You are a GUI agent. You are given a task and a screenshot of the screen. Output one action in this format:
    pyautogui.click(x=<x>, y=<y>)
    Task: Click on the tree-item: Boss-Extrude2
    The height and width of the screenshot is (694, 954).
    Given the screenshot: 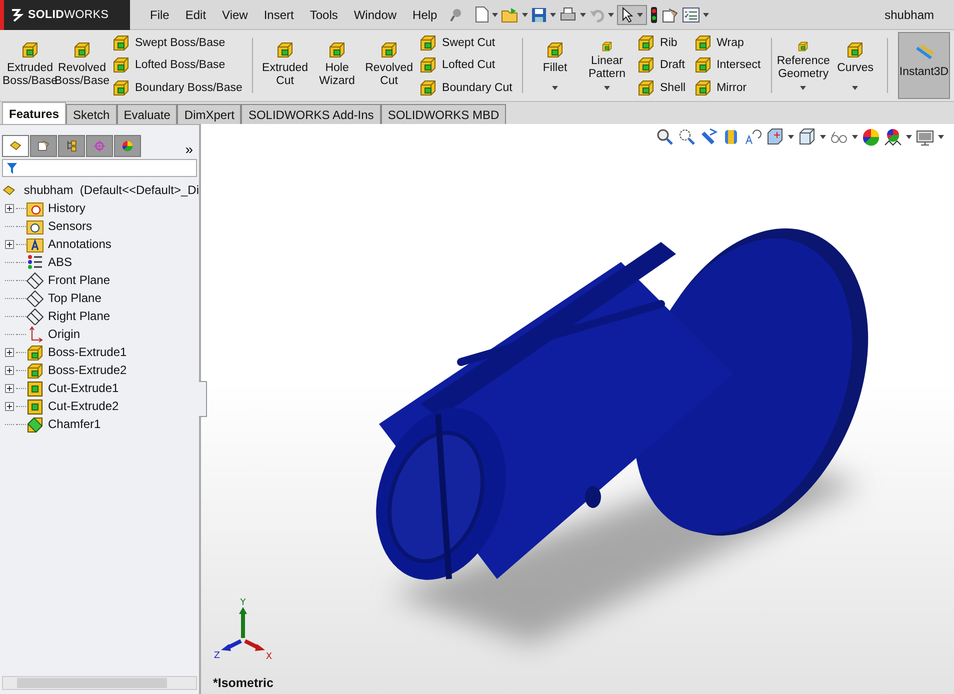 What is the action you would take?
    pyautogui.click(x=87, y=370)
    